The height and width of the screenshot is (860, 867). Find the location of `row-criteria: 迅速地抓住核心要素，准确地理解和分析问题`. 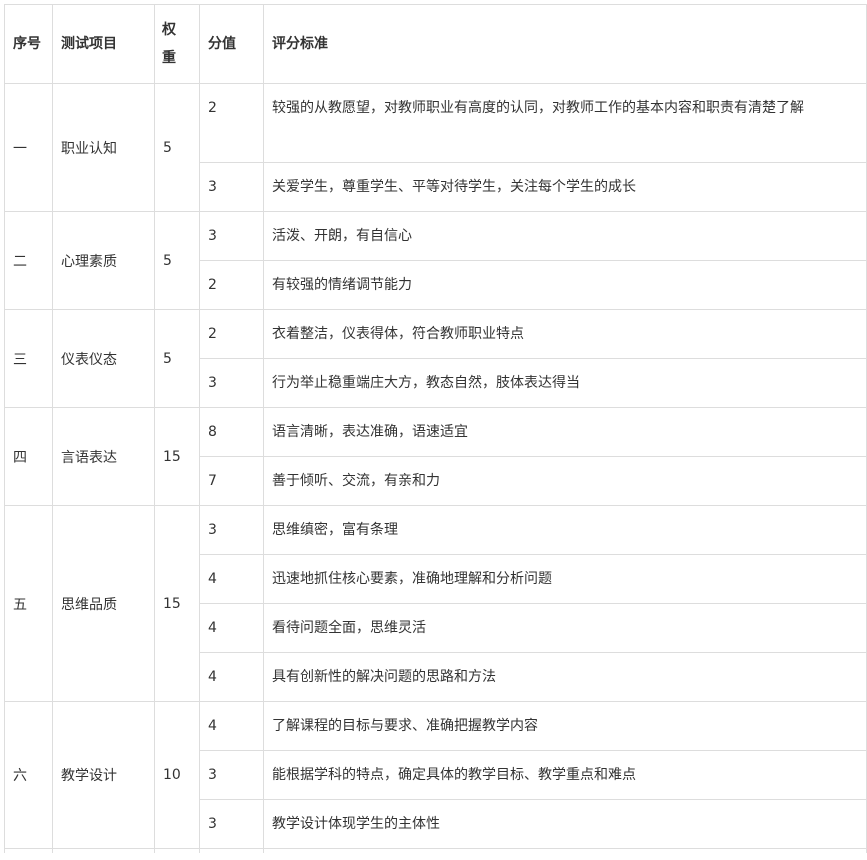

row-criteria: 迅速地抓住核心要素，准确地理解和分析问题 is located at coordinates (565, 579).